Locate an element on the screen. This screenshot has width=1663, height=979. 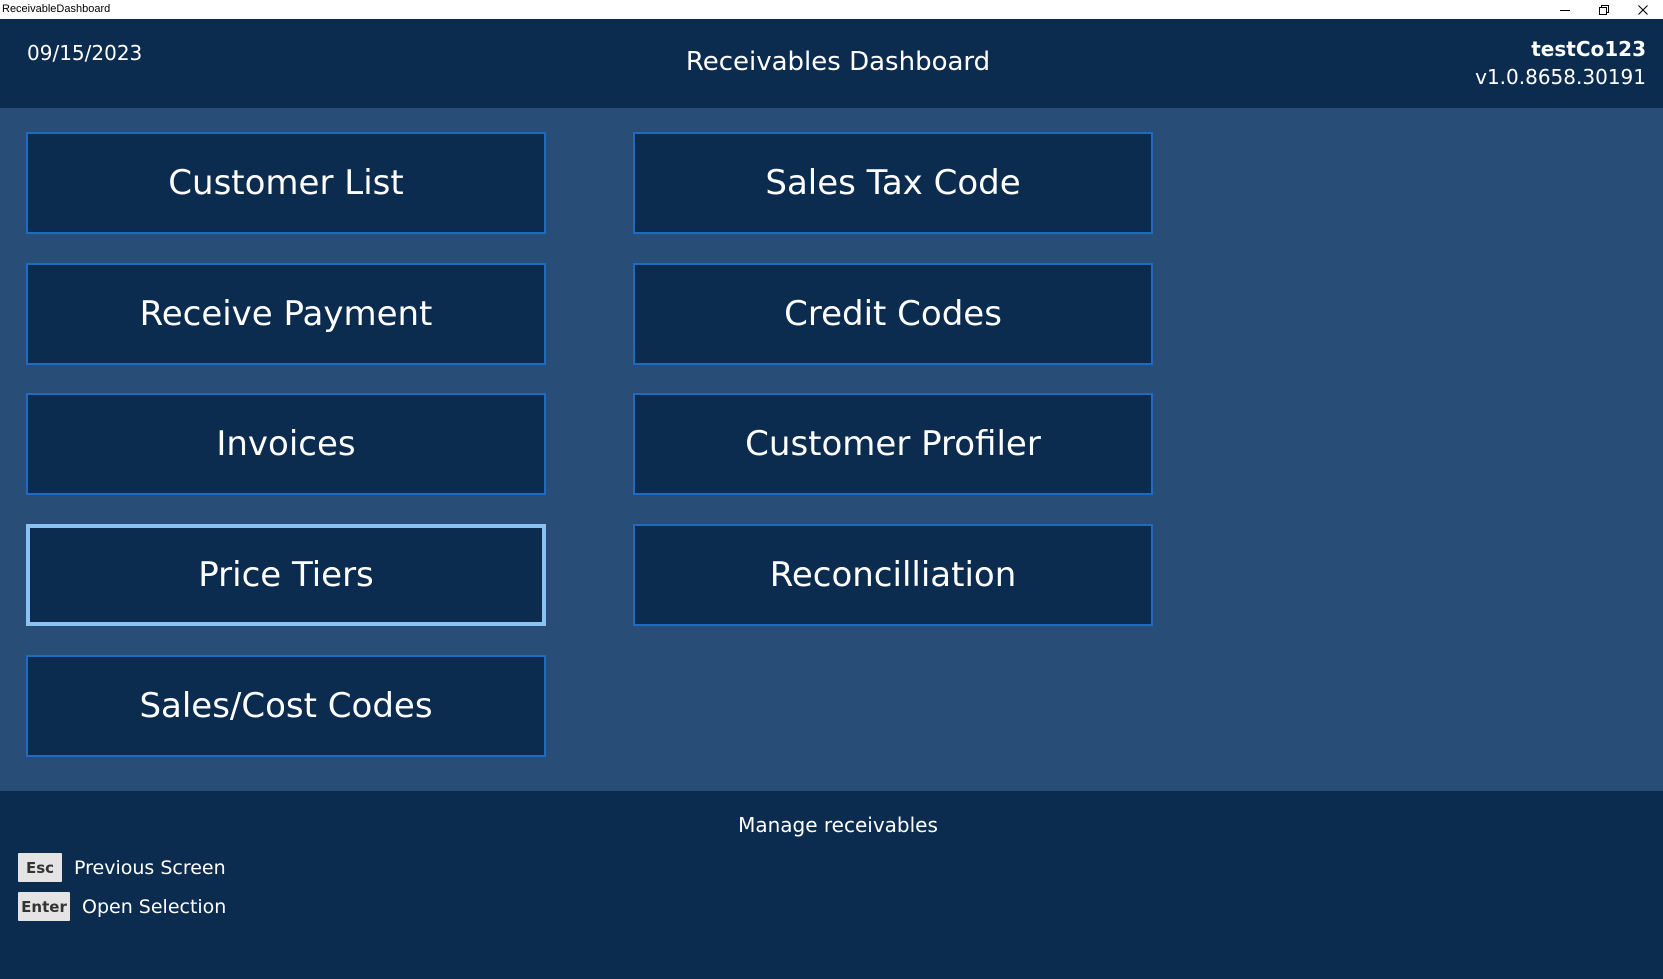
shortcut-previous-screen: Esc Previous Screen is located at coordinates (122, 867).